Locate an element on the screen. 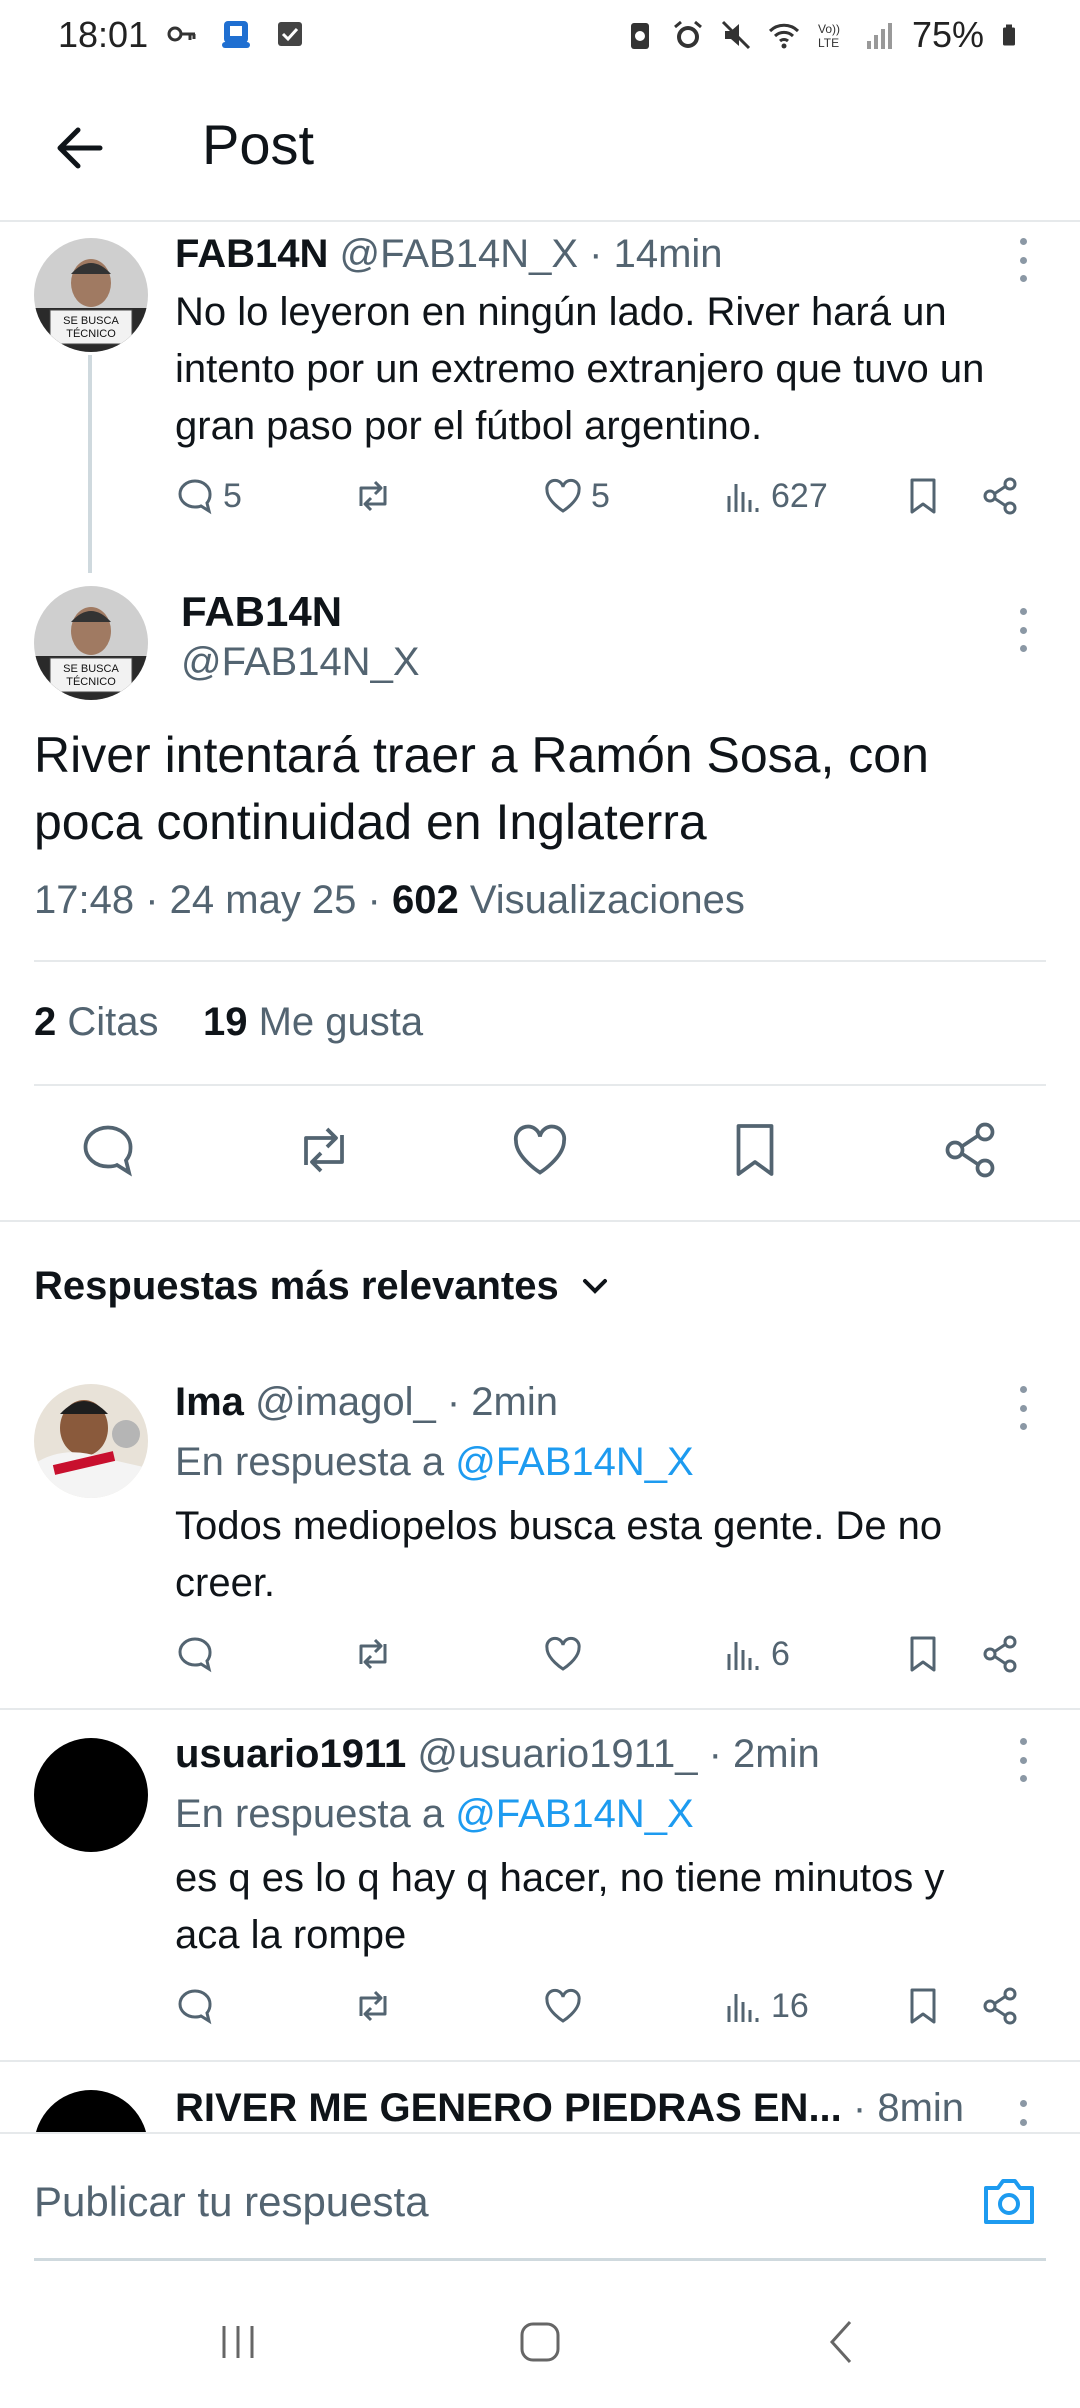  recent-apps-icon is located at coordinates (238, 2342).